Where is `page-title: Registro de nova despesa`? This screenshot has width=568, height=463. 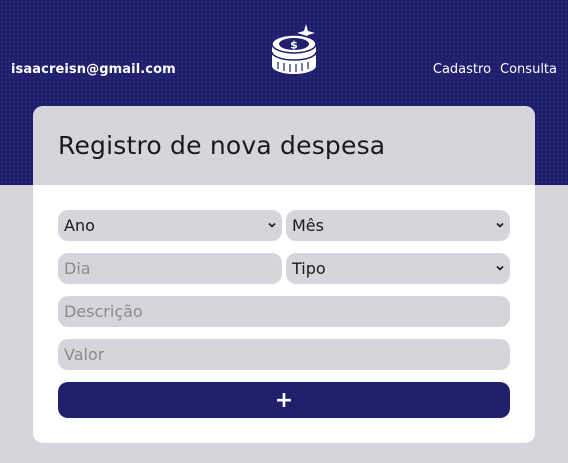
page-title: Registro de nova despesa is located at coordinates (222, 145).